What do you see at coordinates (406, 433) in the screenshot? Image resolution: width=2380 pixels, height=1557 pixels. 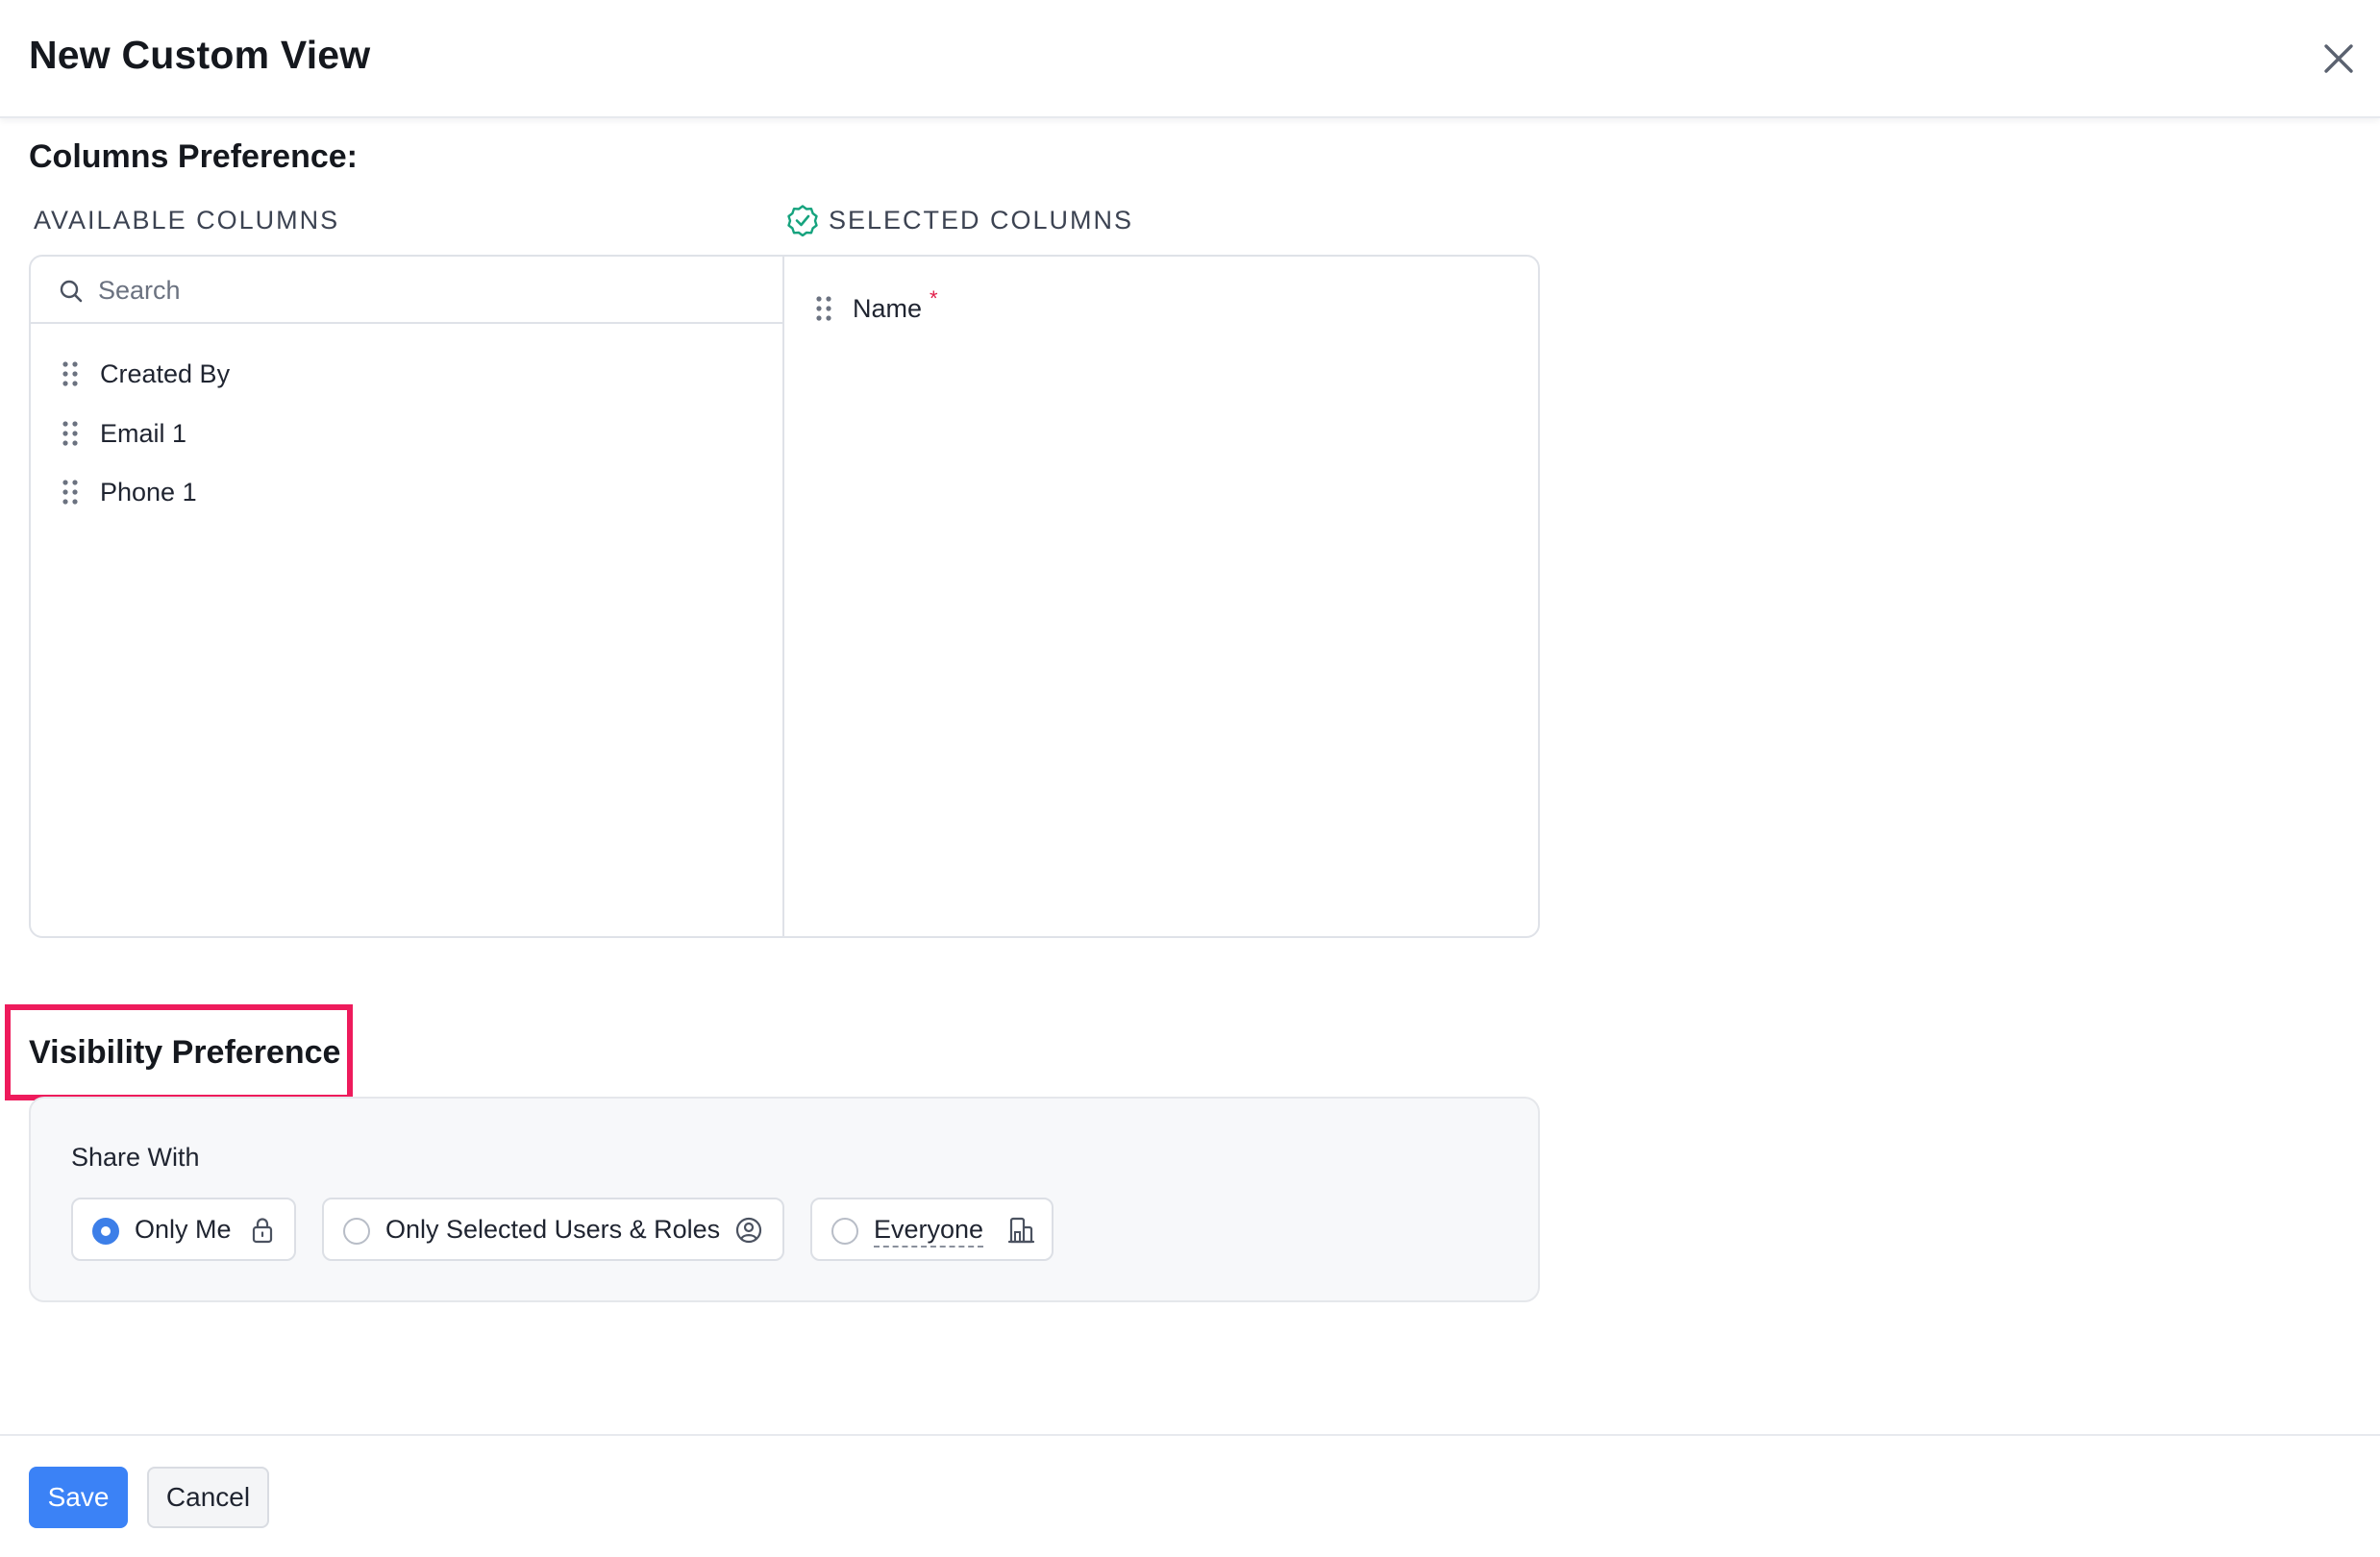 I see `available-column-item: Email 1` at bounding box center [406, 433].